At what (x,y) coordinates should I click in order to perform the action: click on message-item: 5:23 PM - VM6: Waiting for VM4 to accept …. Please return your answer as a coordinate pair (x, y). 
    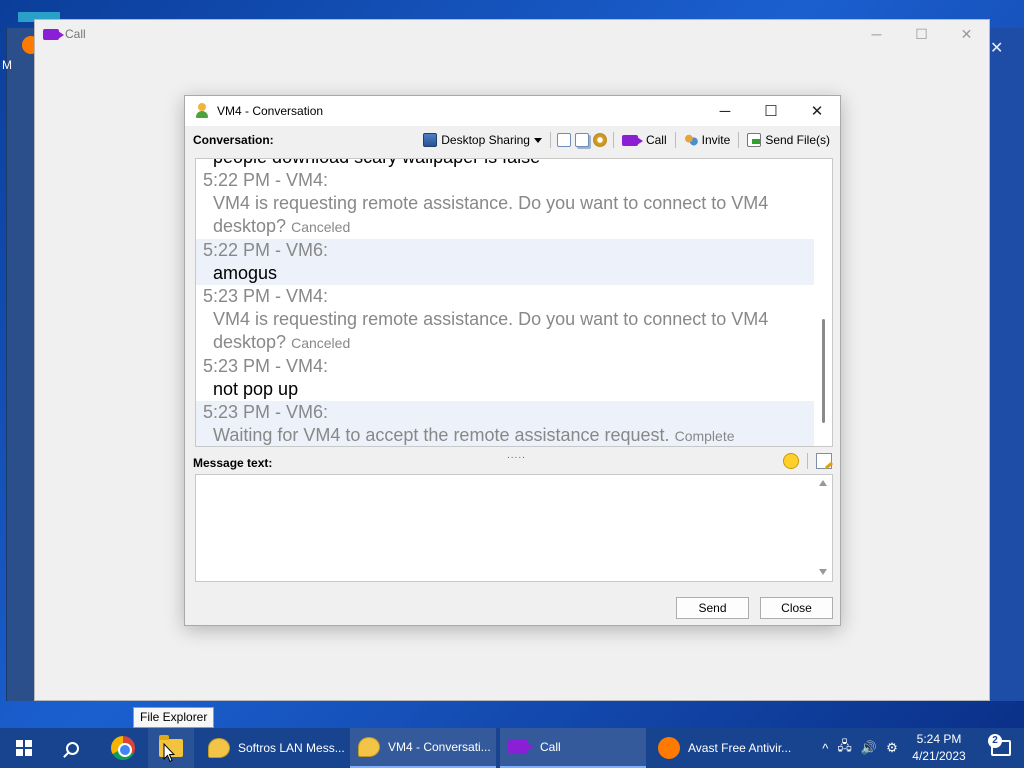
    Looking at the image, I should click on (505, 423).